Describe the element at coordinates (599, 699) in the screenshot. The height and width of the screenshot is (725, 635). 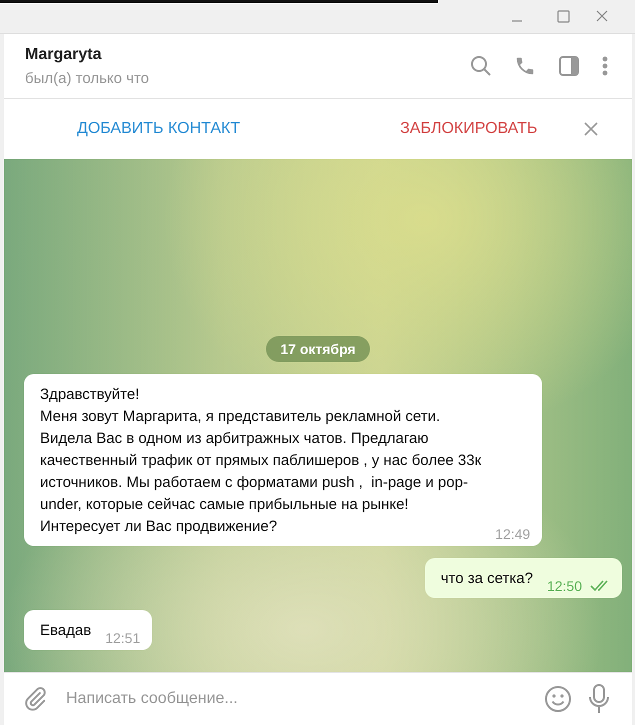
I see `microphone-icon` at that location.